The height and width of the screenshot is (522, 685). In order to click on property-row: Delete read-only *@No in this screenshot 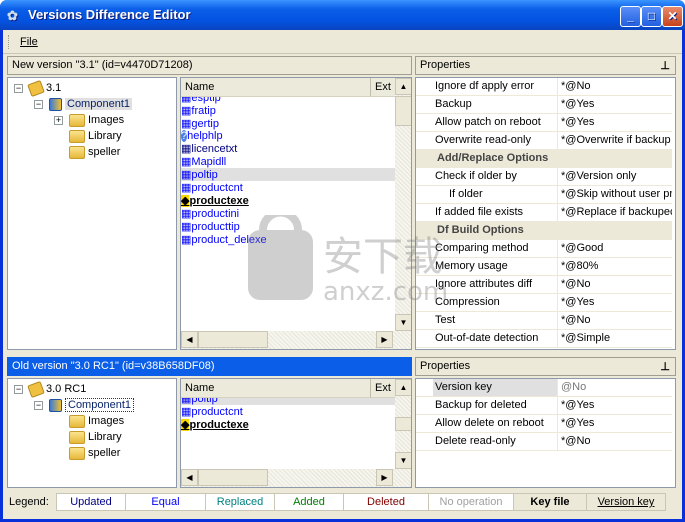, I will do `click(544, 442)`.